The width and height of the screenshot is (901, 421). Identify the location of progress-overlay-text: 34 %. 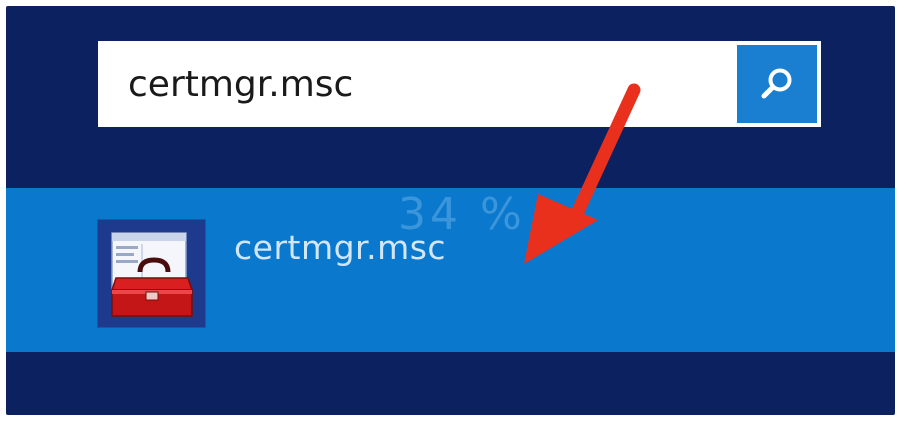
(462, 214).